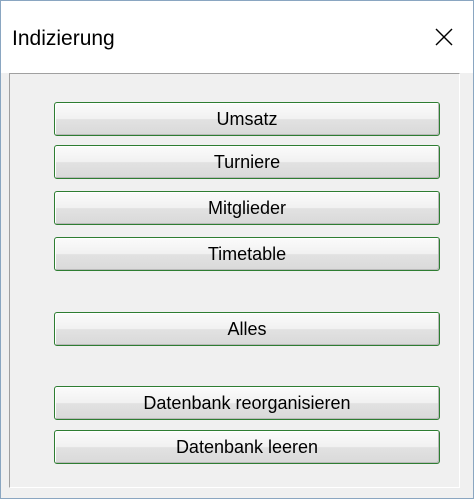  What do you see at coordinates (63, 38) in the screenshot?
I see `window-title: Indizierung` at bounding box center [63, 38].